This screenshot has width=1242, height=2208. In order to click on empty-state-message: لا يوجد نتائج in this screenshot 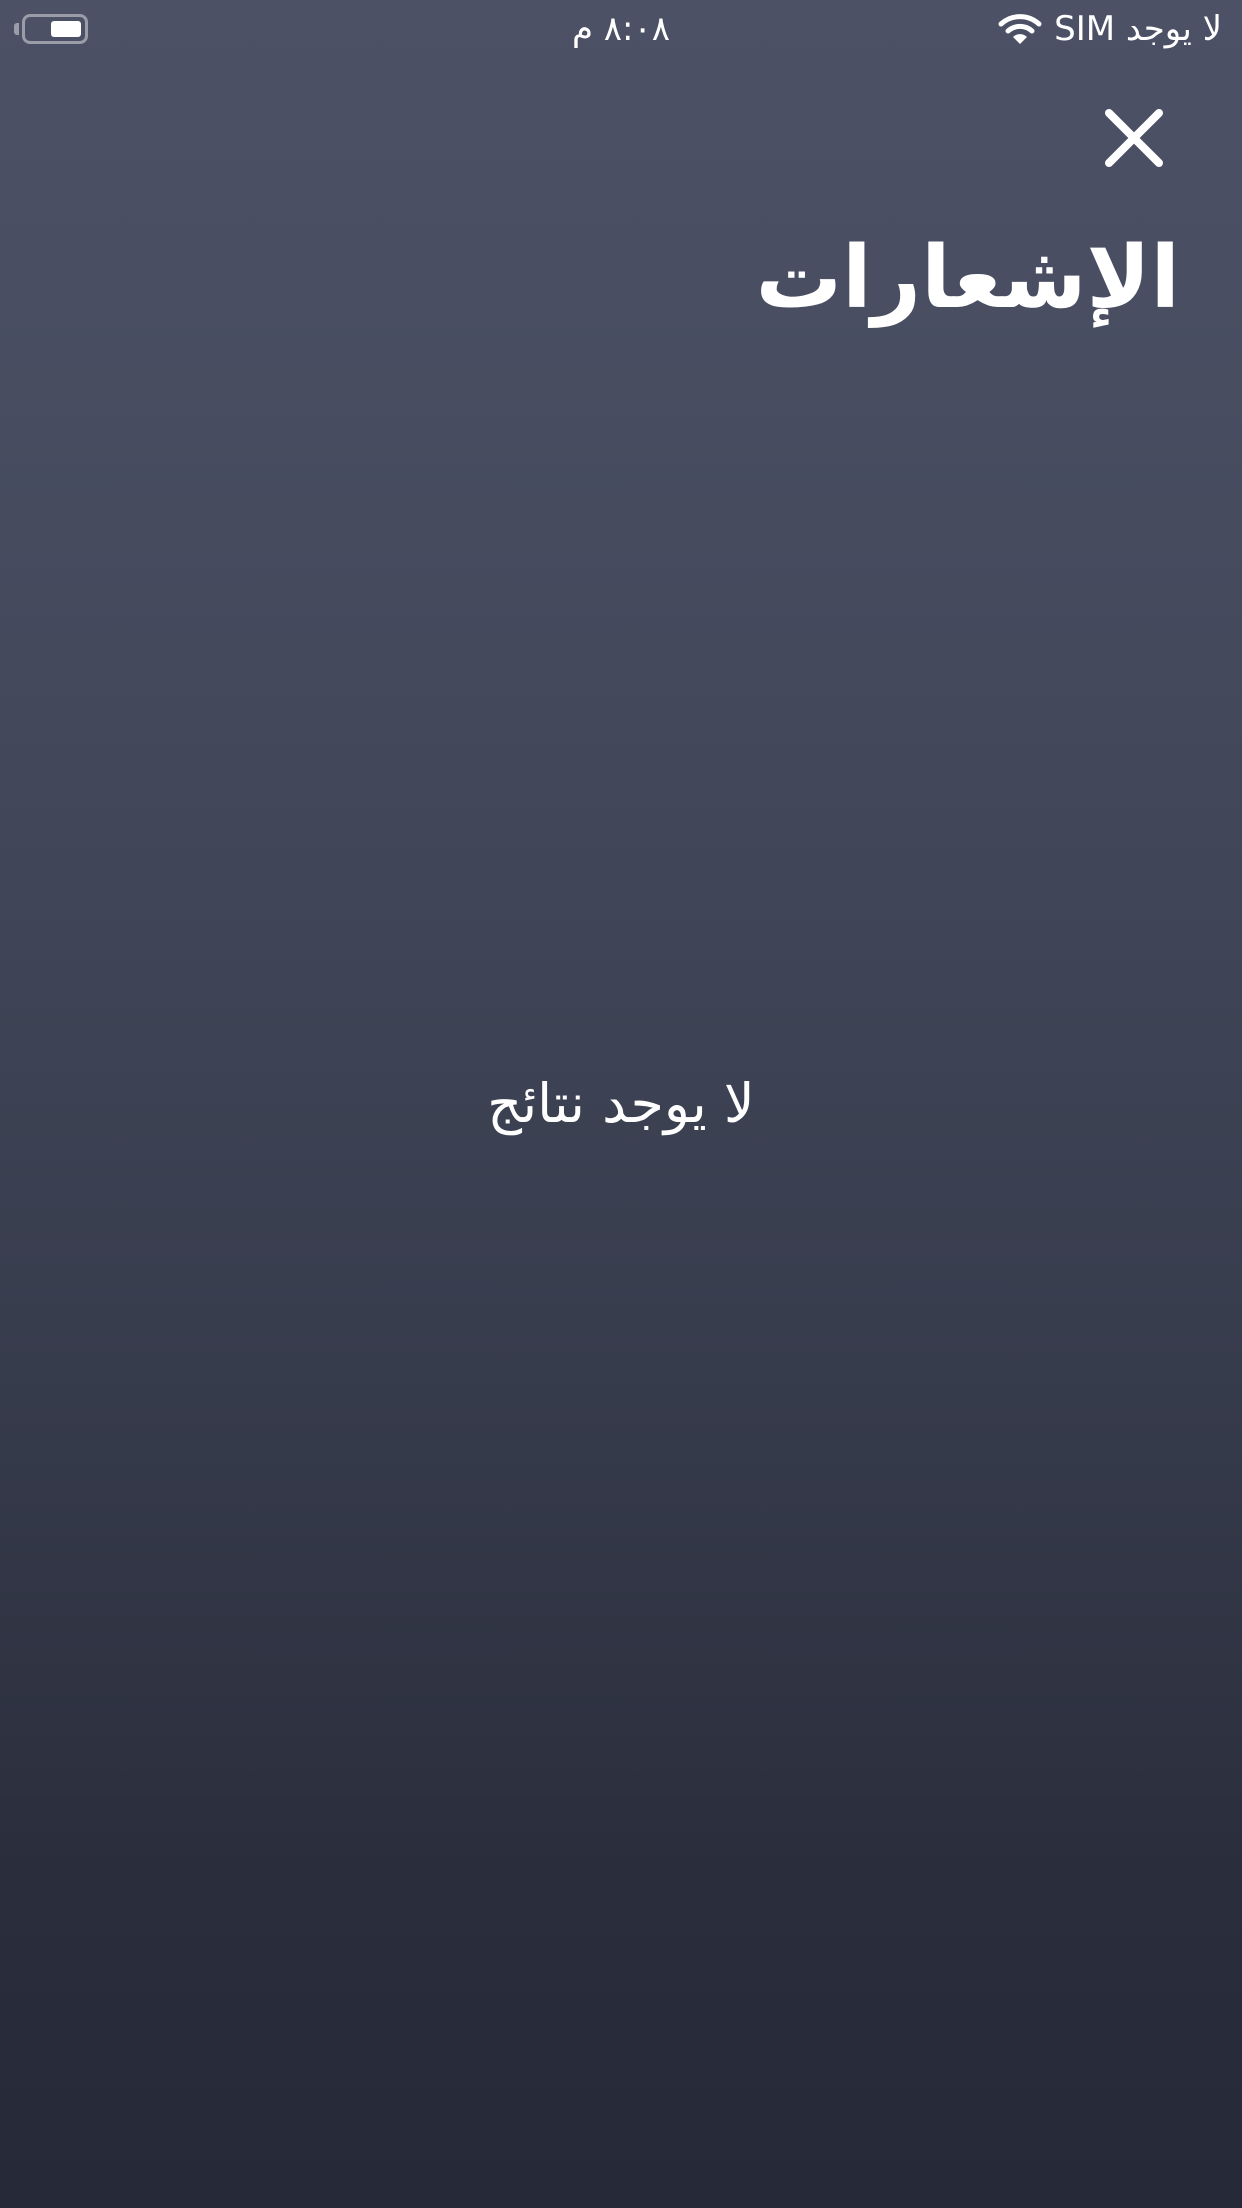, I will do `click(621, 1103)`.